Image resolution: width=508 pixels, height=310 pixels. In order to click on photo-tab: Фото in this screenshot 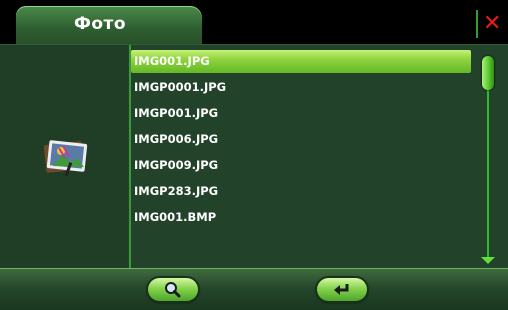, I will do `click(109, 26)`.